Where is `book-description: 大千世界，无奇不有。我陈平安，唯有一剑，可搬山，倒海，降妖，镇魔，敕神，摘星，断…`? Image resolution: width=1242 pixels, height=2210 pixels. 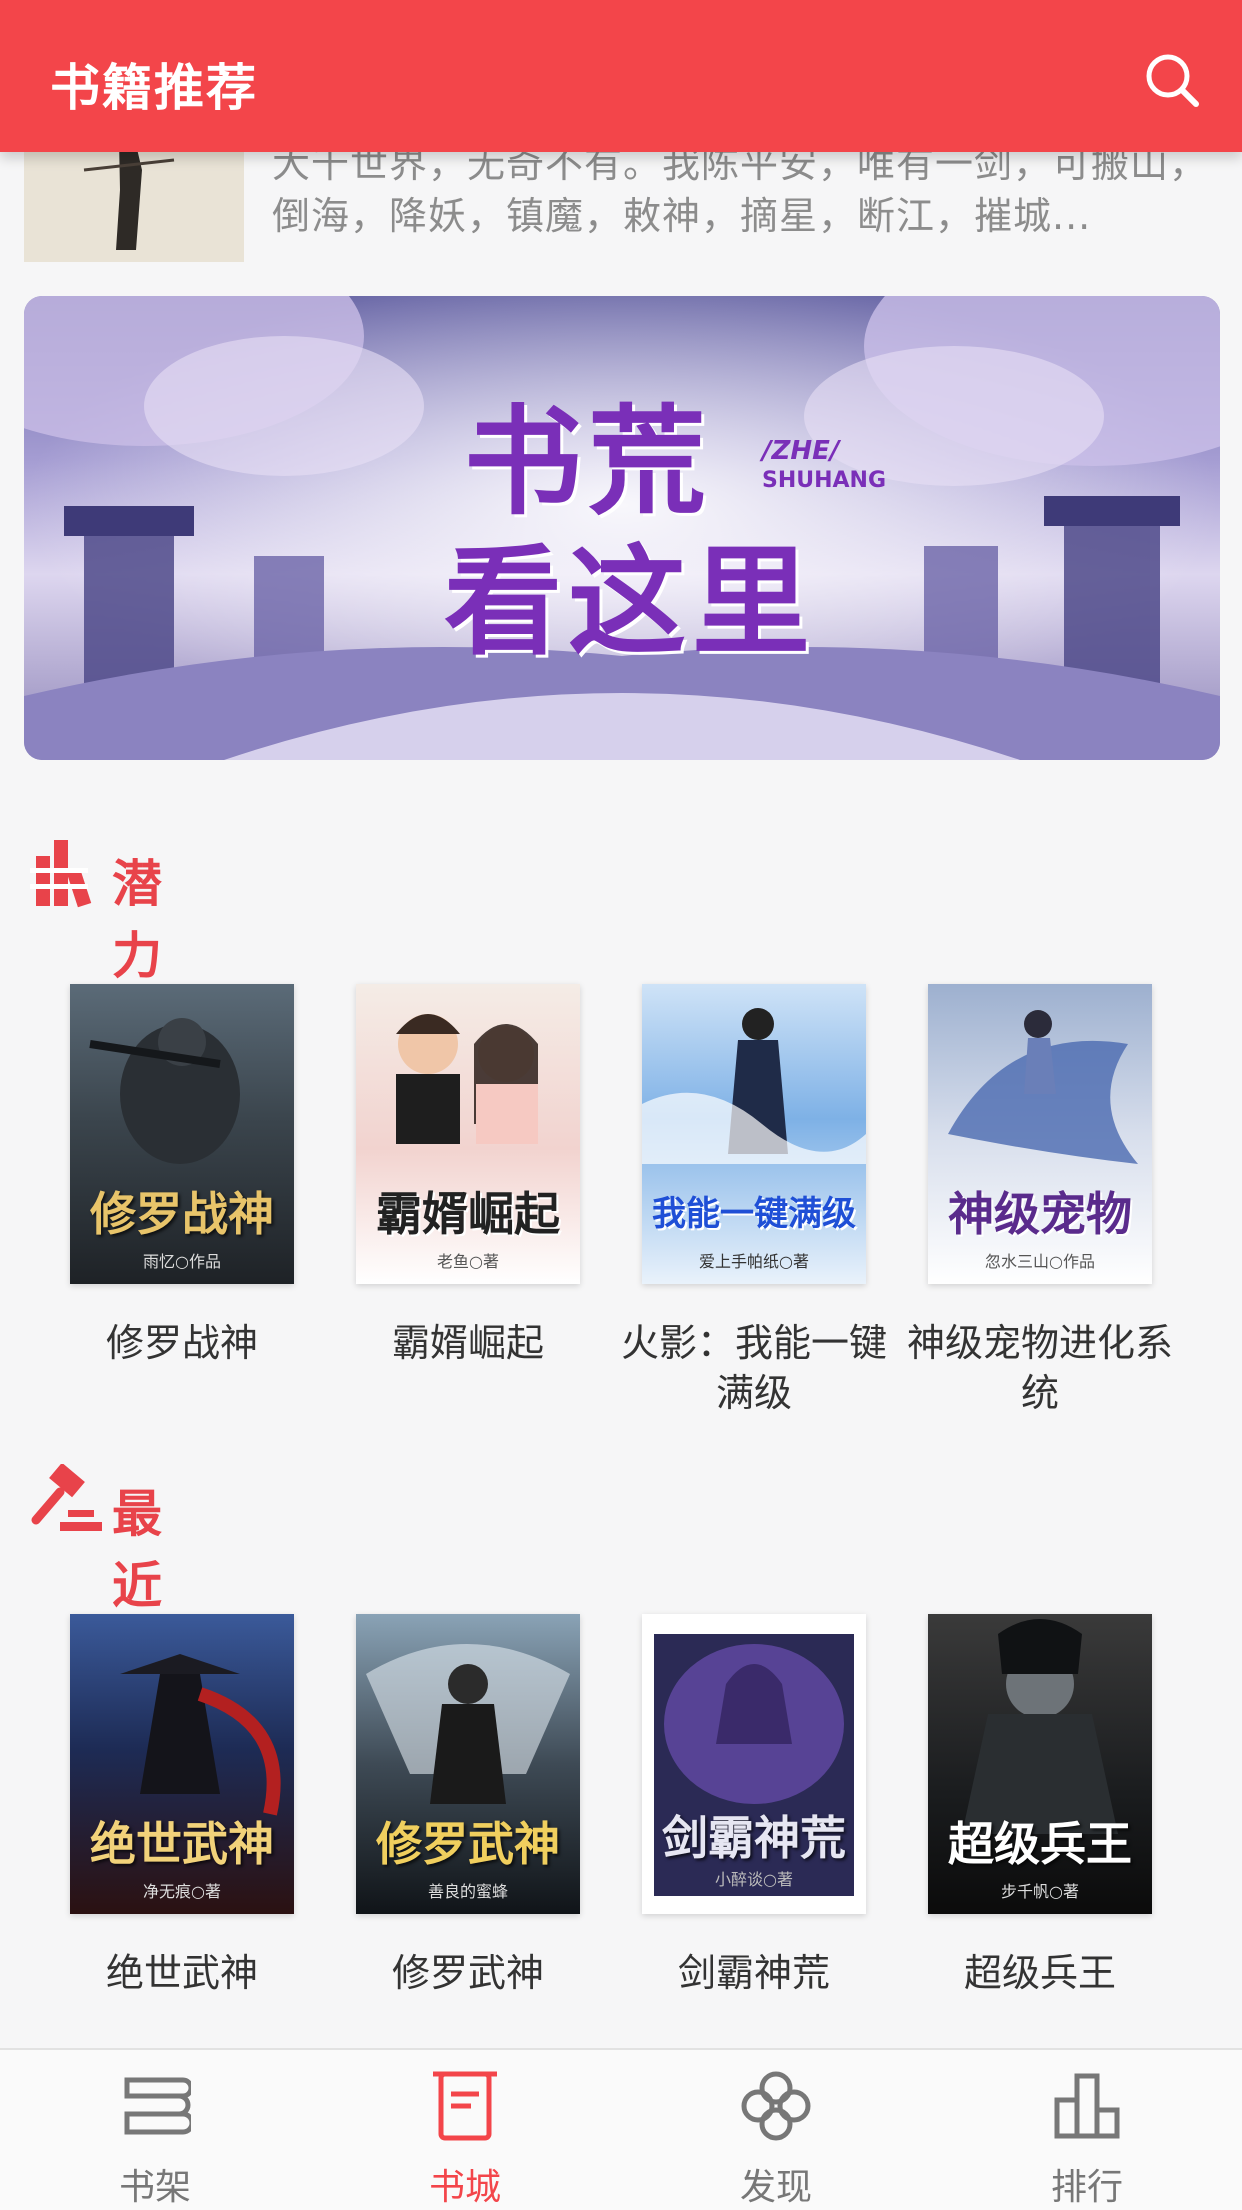 book-description: 大千世界，无奇不有。我陈平安，唯有一剑，可搬山，倒海，降妖，镇魔，敕神，摘星，断… is located at coordinates (740, 190).